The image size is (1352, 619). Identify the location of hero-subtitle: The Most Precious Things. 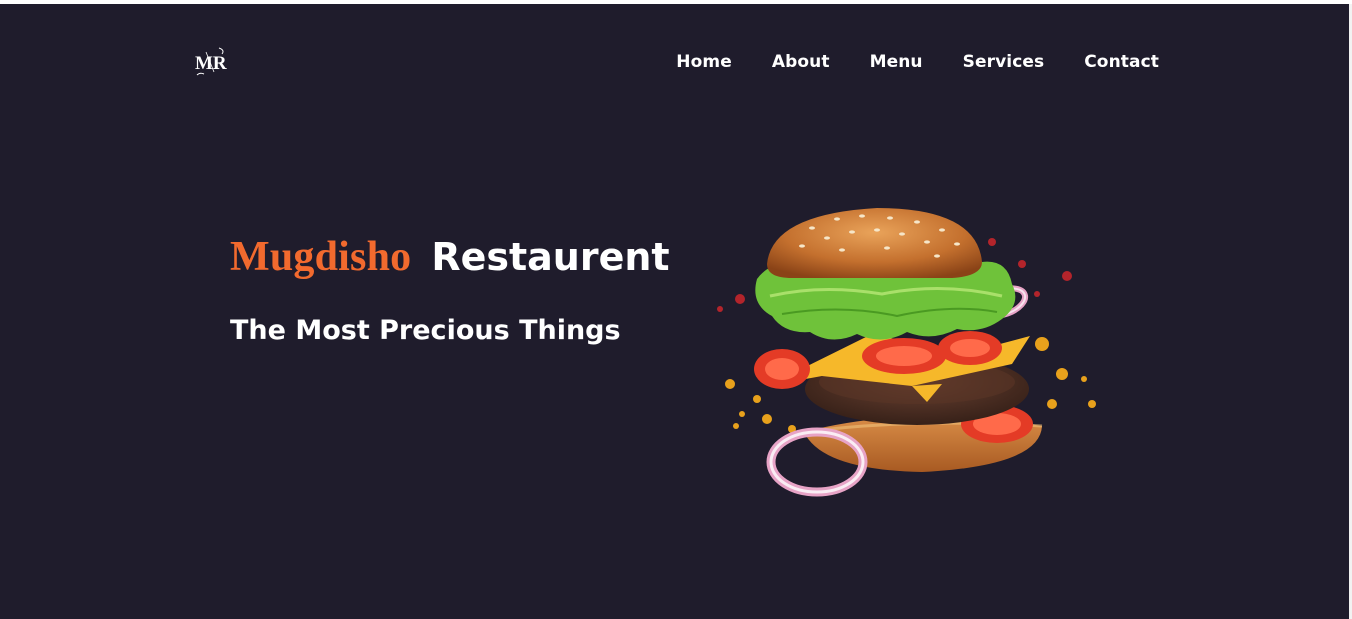
(425, 330).